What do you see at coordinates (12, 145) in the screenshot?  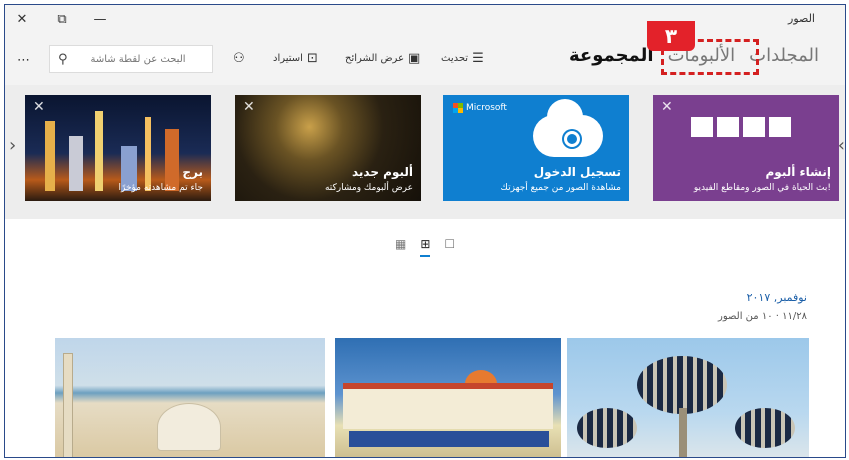 I see `chevron-right-icon: ›` at bounding box center [12, 145].